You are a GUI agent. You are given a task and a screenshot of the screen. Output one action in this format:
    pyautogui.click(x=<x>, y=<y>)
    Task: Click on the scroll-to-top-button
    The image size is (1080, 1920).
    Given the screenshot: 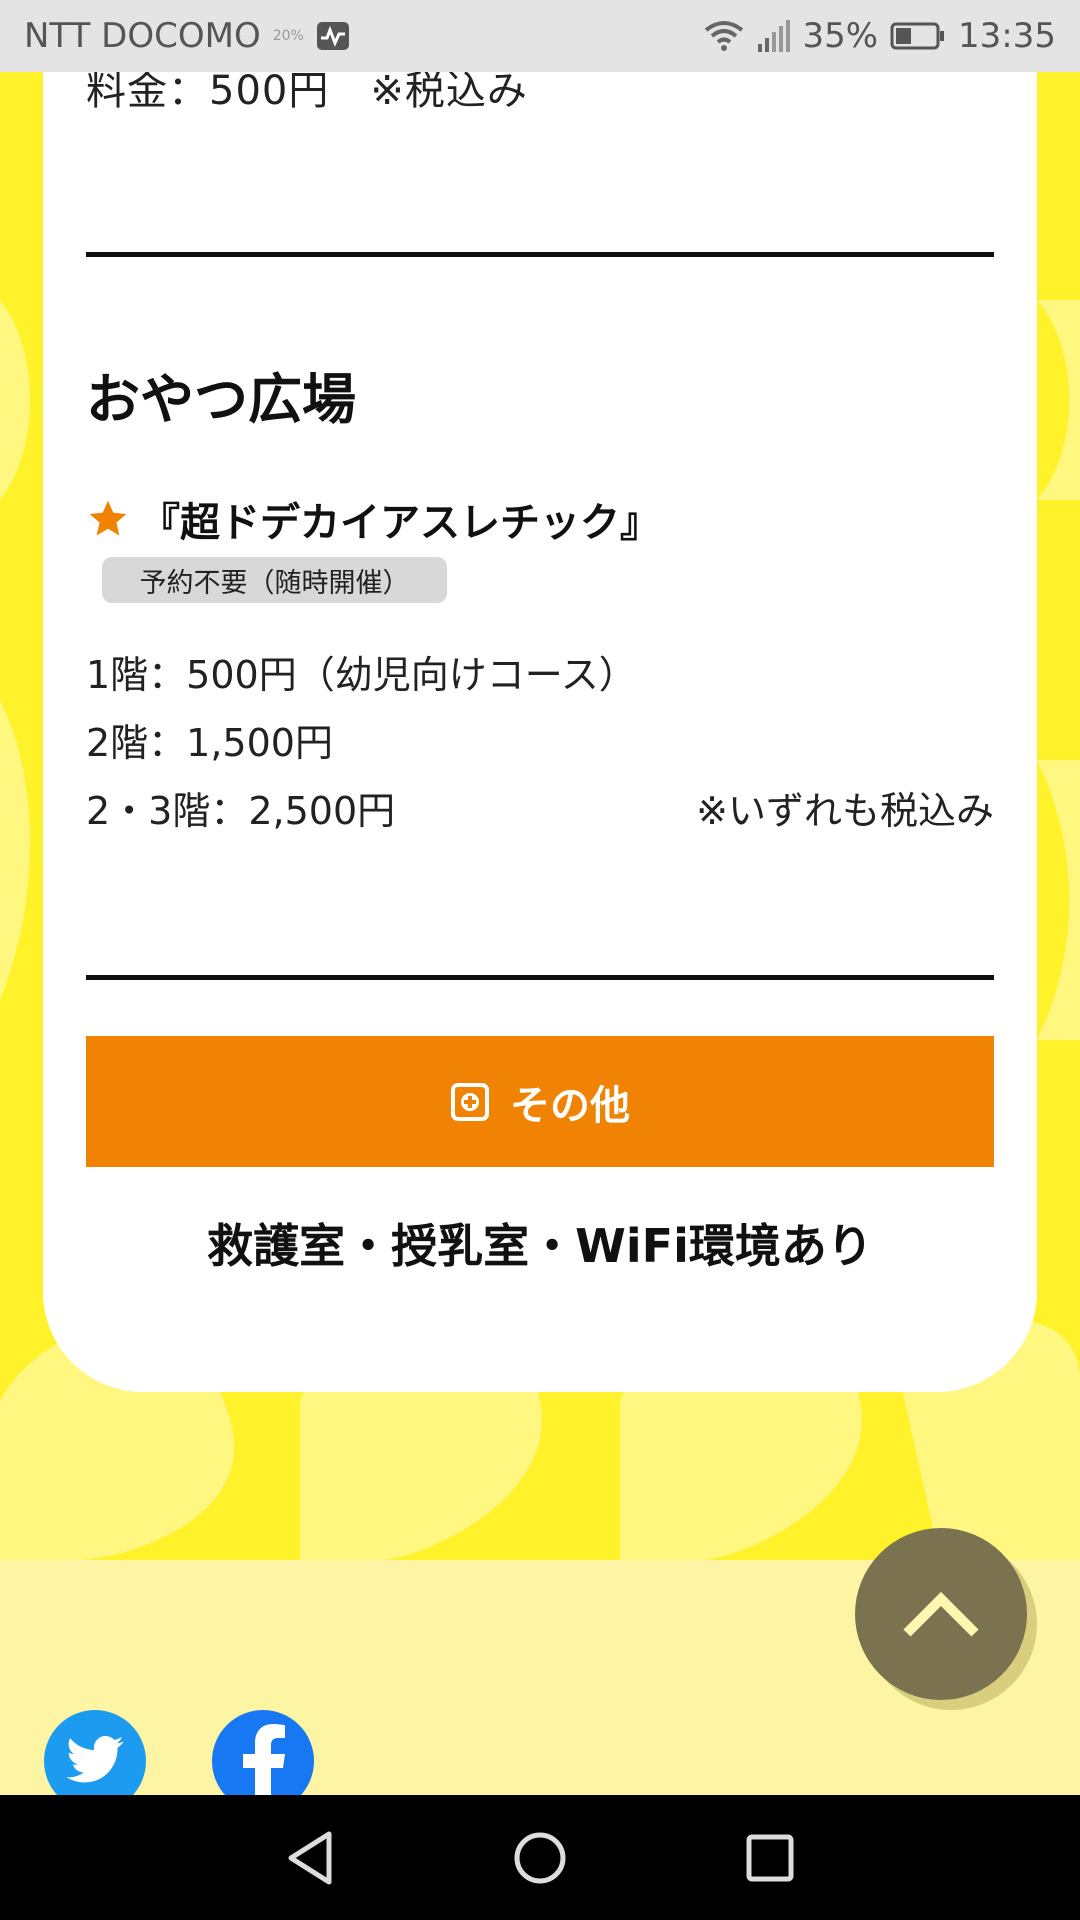 What is the action you would take?
    pyautogui.click(x=941, y=1614)
    